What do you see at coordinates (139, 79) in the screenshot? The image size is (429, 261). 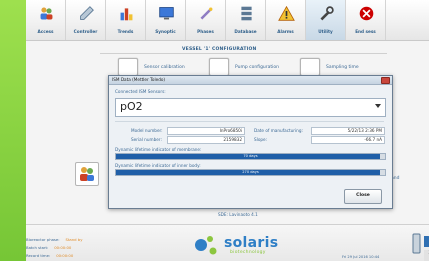 I see `dialog-title: ISM Data (Mettler Toledo)` at bounding box center [139, 79].